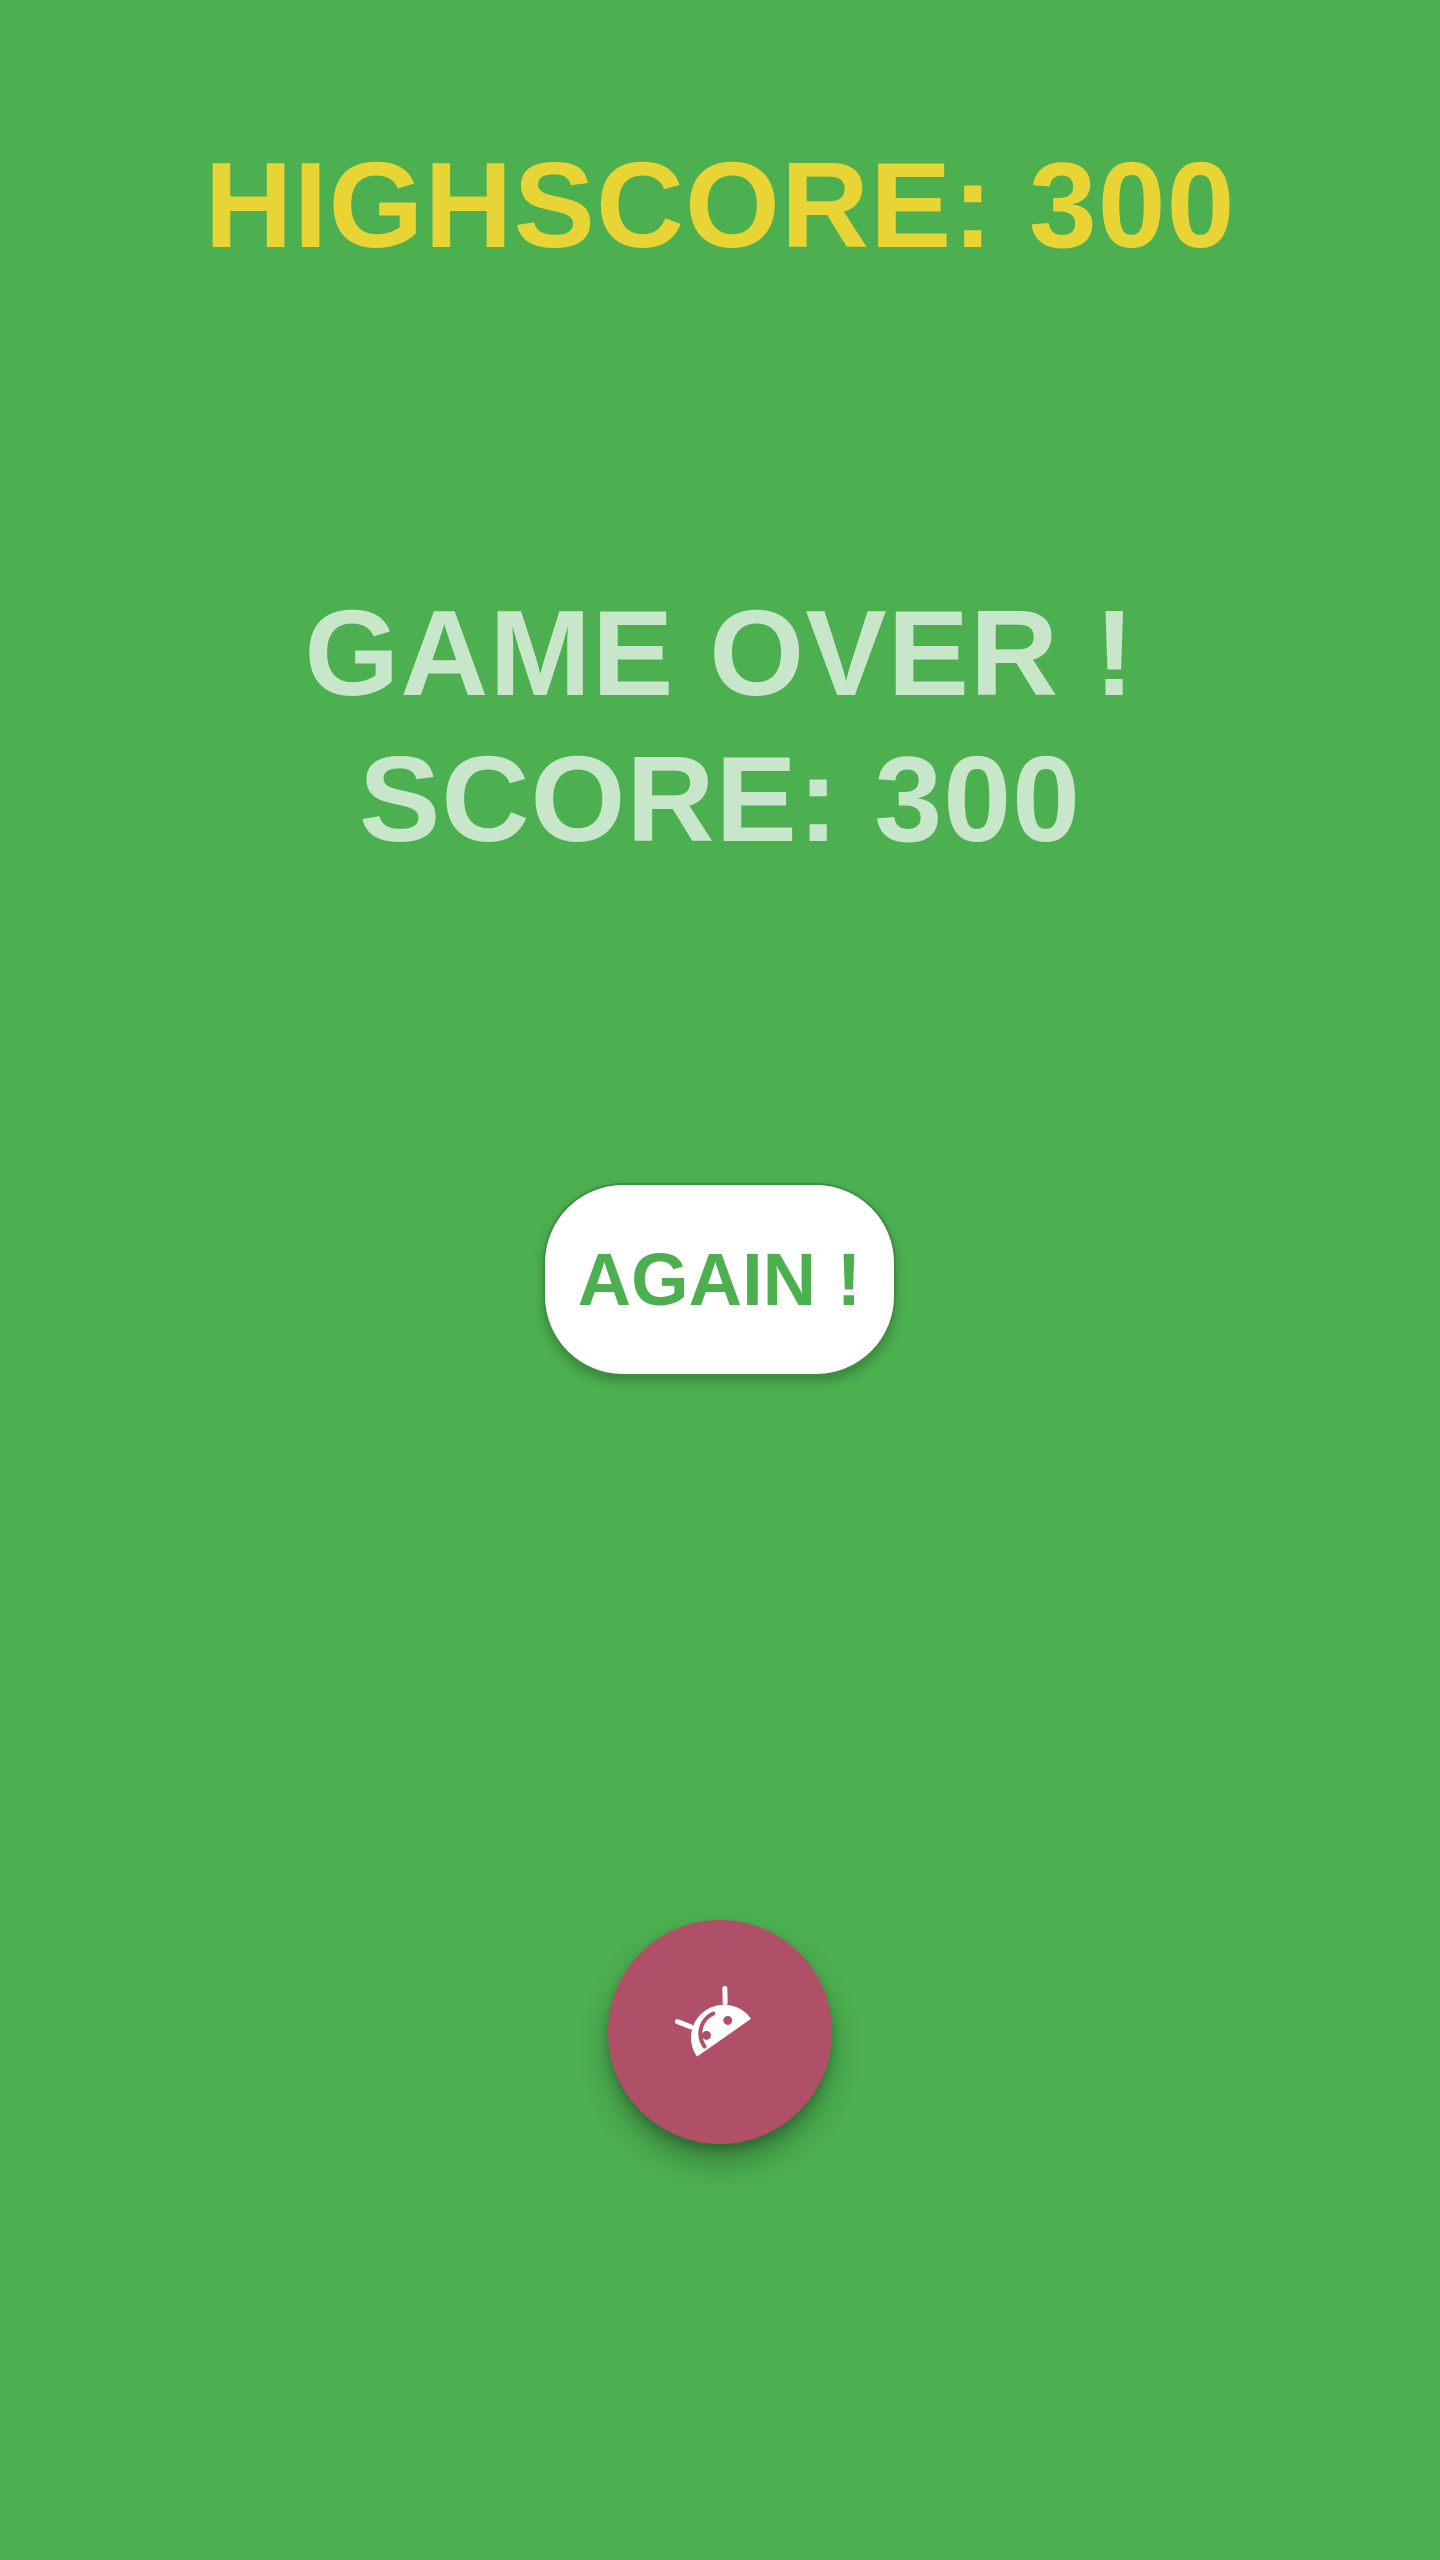 This screenshot has height=2560, width=1440. I want to click on android-fab-button, so click(720, 2032).